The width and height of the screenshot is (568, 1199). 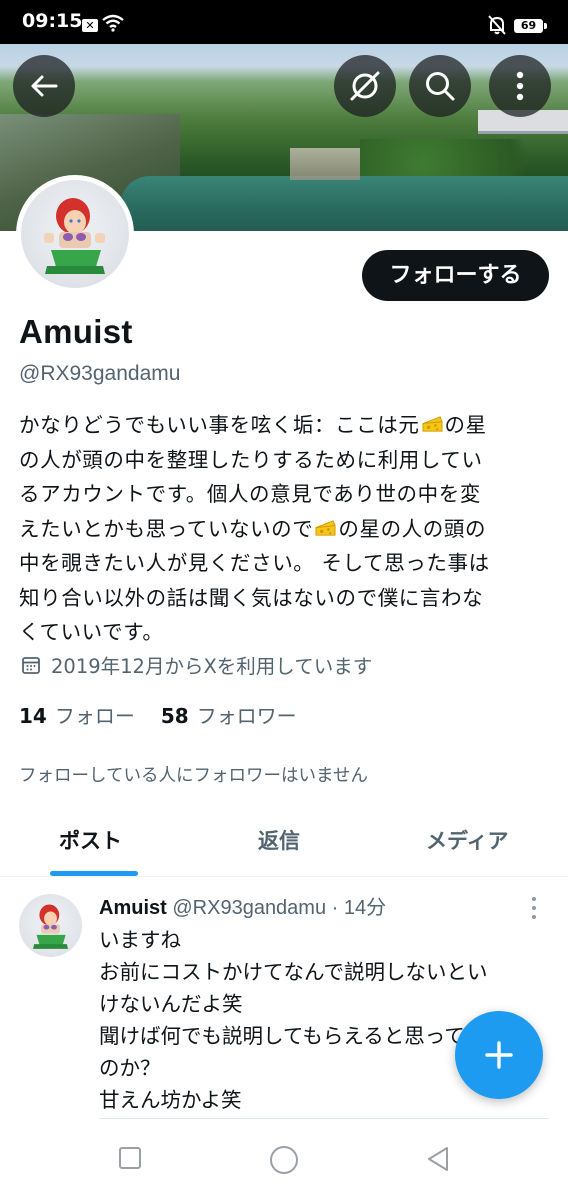 What do you see at coordinates (284, 22) in the screenshot?
I see `status-bar: 09:15 ✕ 69` at bounding box center [284, 22].